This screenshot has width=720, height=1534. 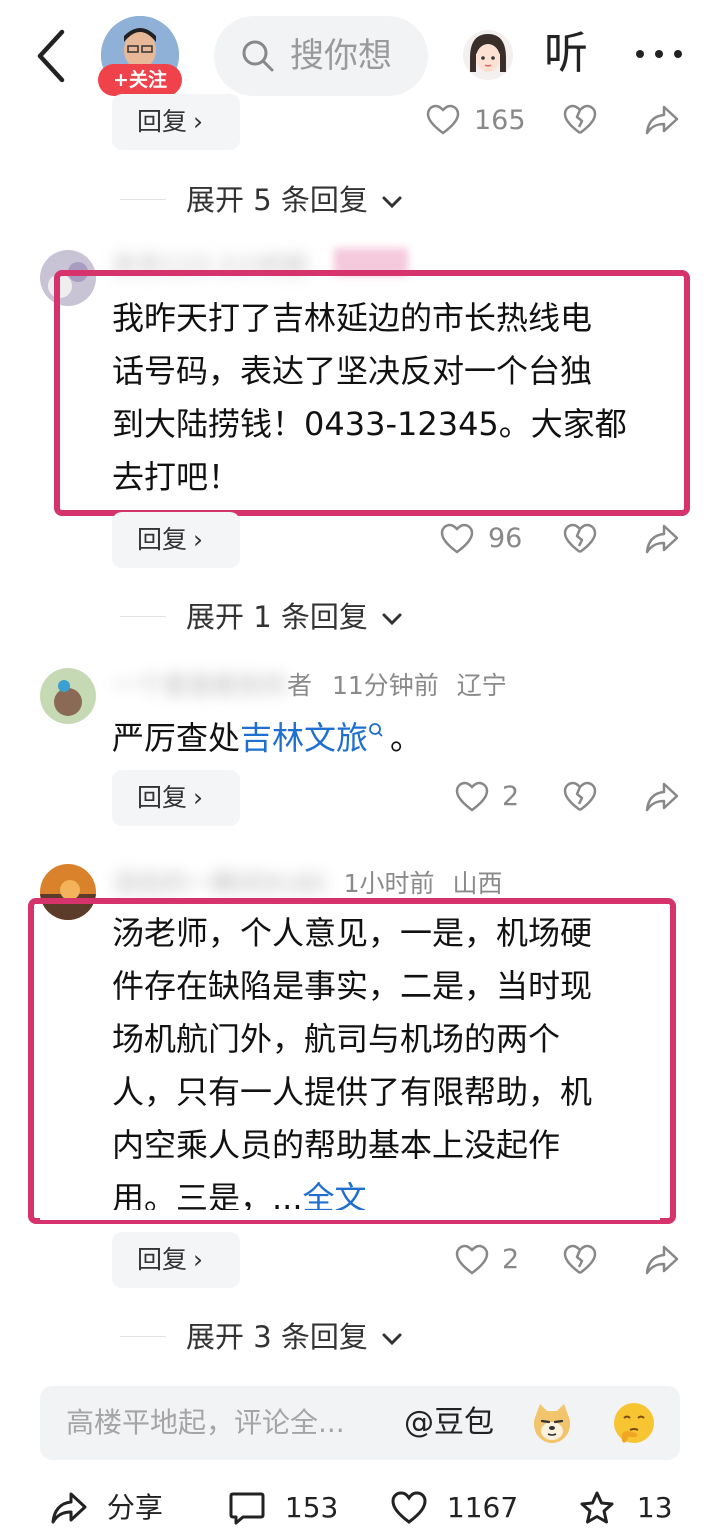 I want to click on mention-button: @豆包, so click(x=449, y=1423).